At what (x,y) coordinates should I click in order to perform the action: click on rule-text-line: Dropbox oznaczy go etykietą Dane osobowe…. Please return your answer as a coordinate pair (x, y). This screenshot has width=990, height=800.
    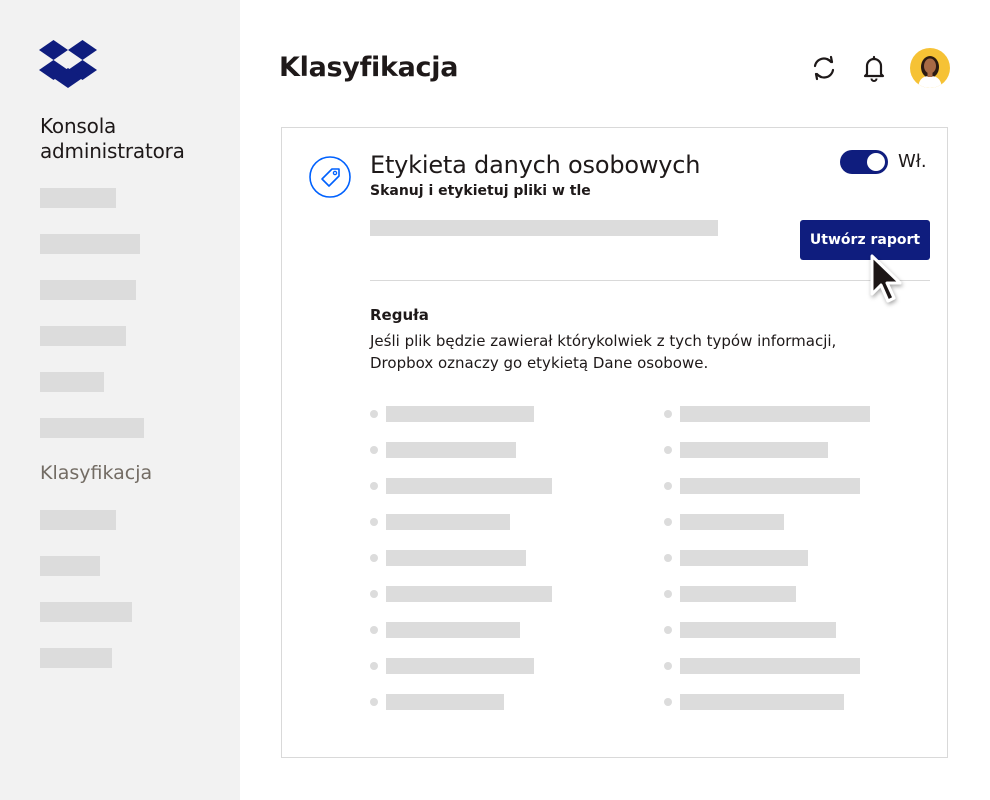
    Looking at the image, I should click on (539, 363).